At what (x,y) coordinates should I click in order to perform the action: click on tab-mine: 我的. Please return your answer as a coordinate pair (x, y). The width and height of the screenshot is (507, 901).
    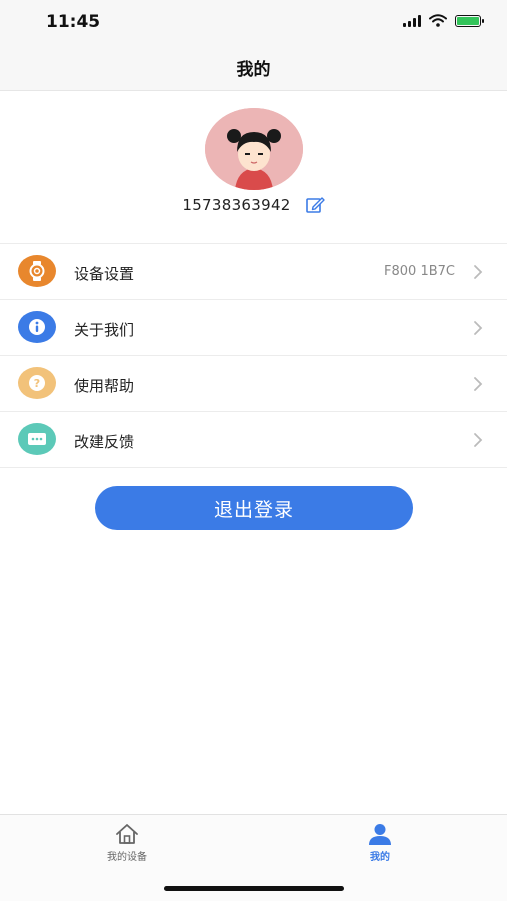
    Looking at the image, I should click on (380, 843).